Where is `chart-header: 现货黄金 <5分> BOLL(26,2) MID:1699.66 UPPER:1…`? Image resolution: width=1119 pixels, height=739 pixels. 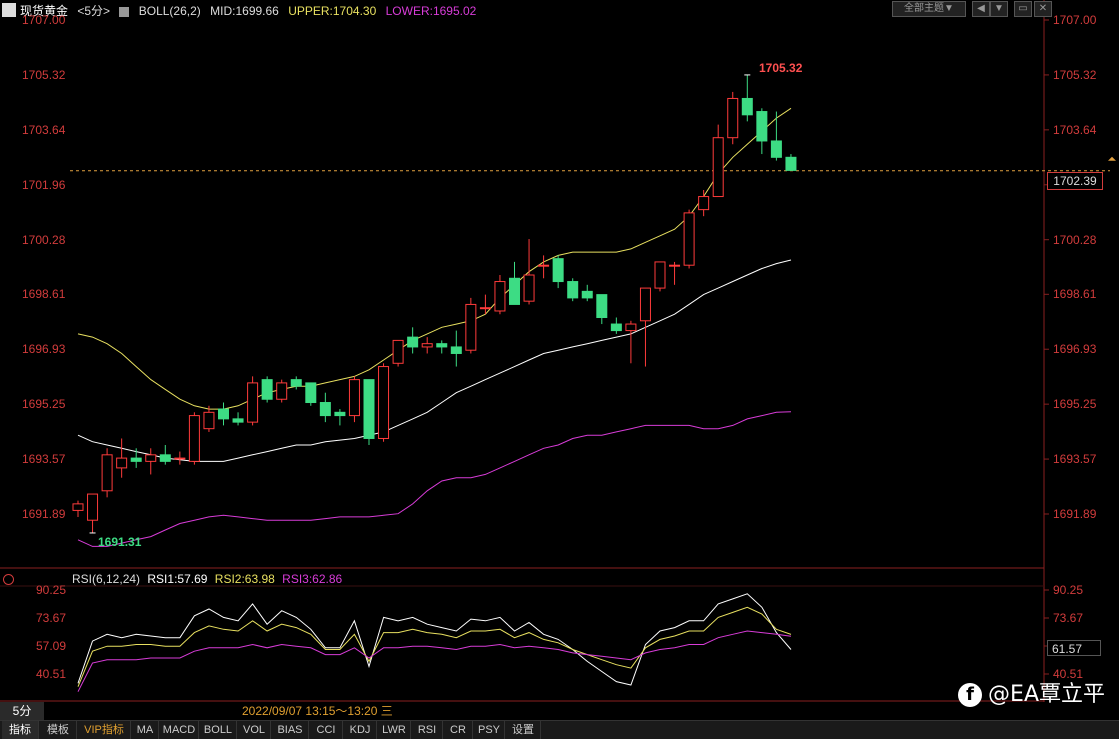 chart-header: 现货黄金 <5分> BOLL(26,2) MID:1699.66 UPPER:1… is located at coordinates (241, 11).